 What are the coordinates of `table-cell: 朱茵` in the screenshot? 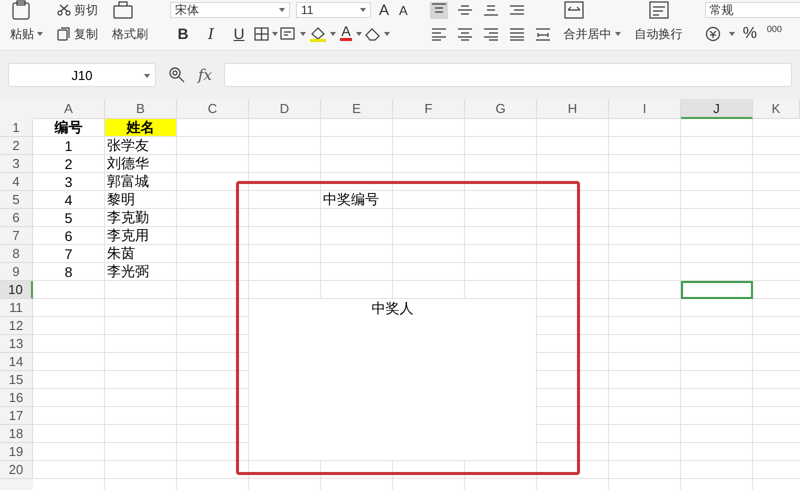 It's located at (141, 254).